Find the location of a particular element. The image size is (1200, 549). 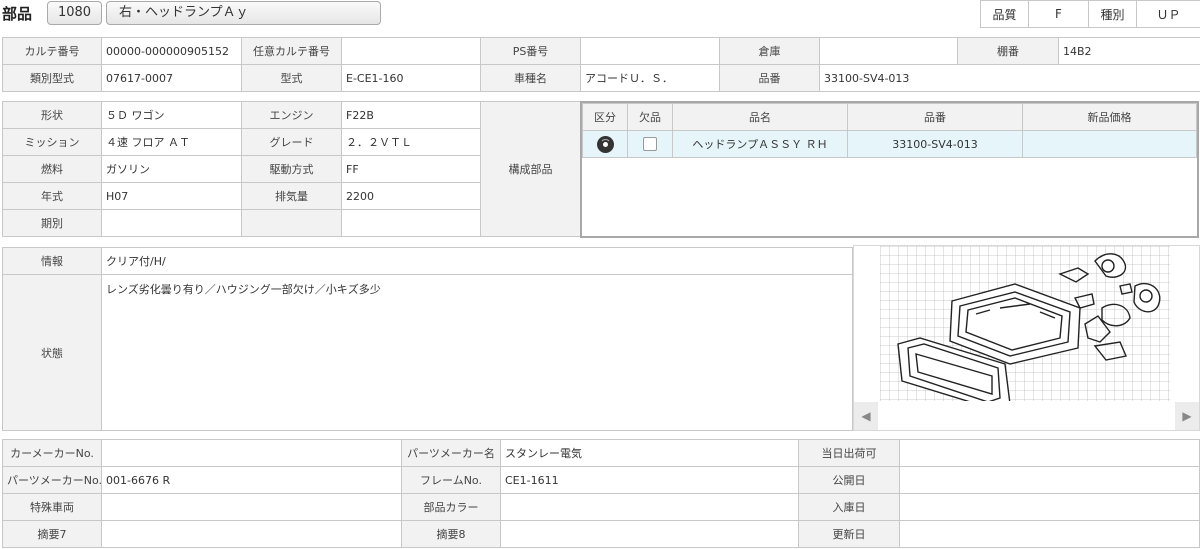

parts-maker-no-label: パーツメーカーNo. is located at coordinates (52, 480).